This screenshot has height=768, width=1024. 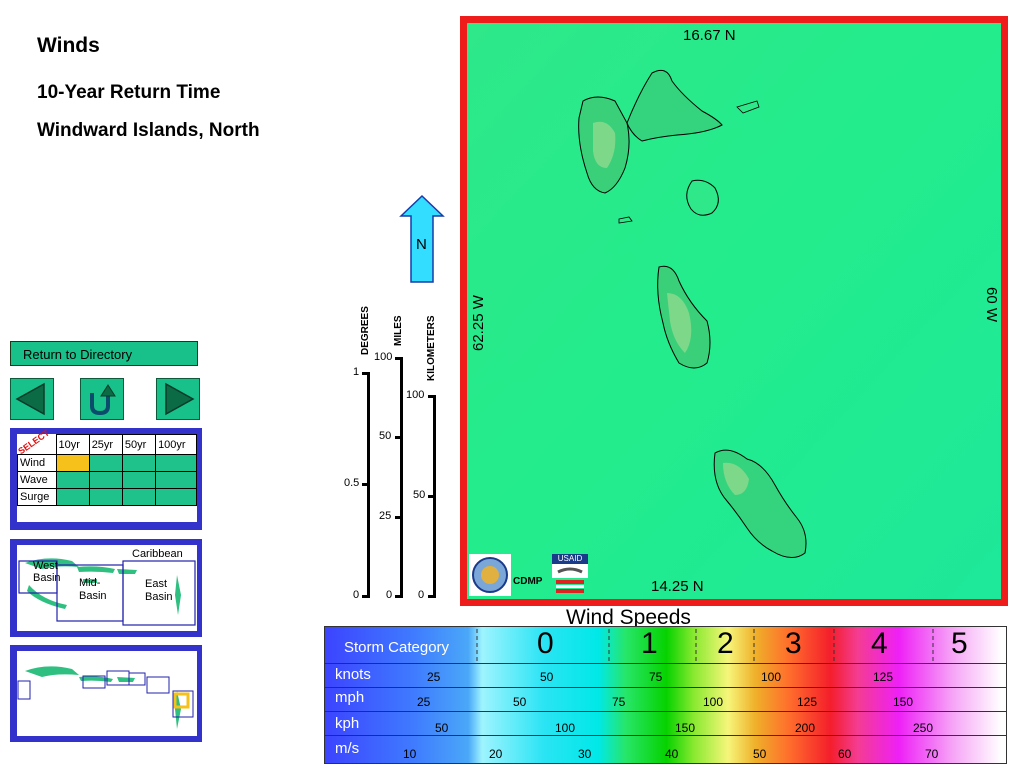 What do you see at coordinates (410, 754) in the screenshot?
I see `ms-10: 10` at bounding box center [410, 754].